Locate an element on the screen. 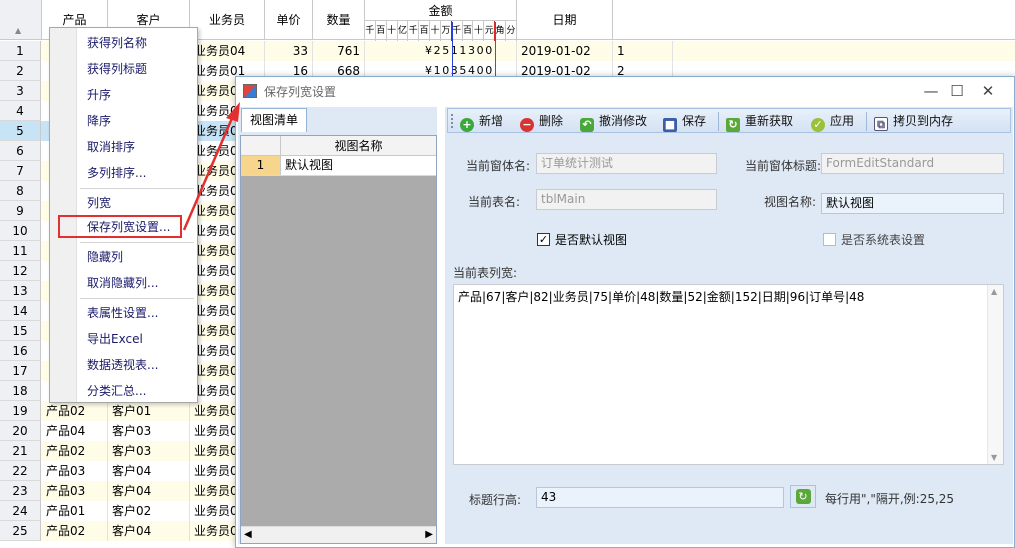  row-number: 22 is located at coordinates (20, 471).